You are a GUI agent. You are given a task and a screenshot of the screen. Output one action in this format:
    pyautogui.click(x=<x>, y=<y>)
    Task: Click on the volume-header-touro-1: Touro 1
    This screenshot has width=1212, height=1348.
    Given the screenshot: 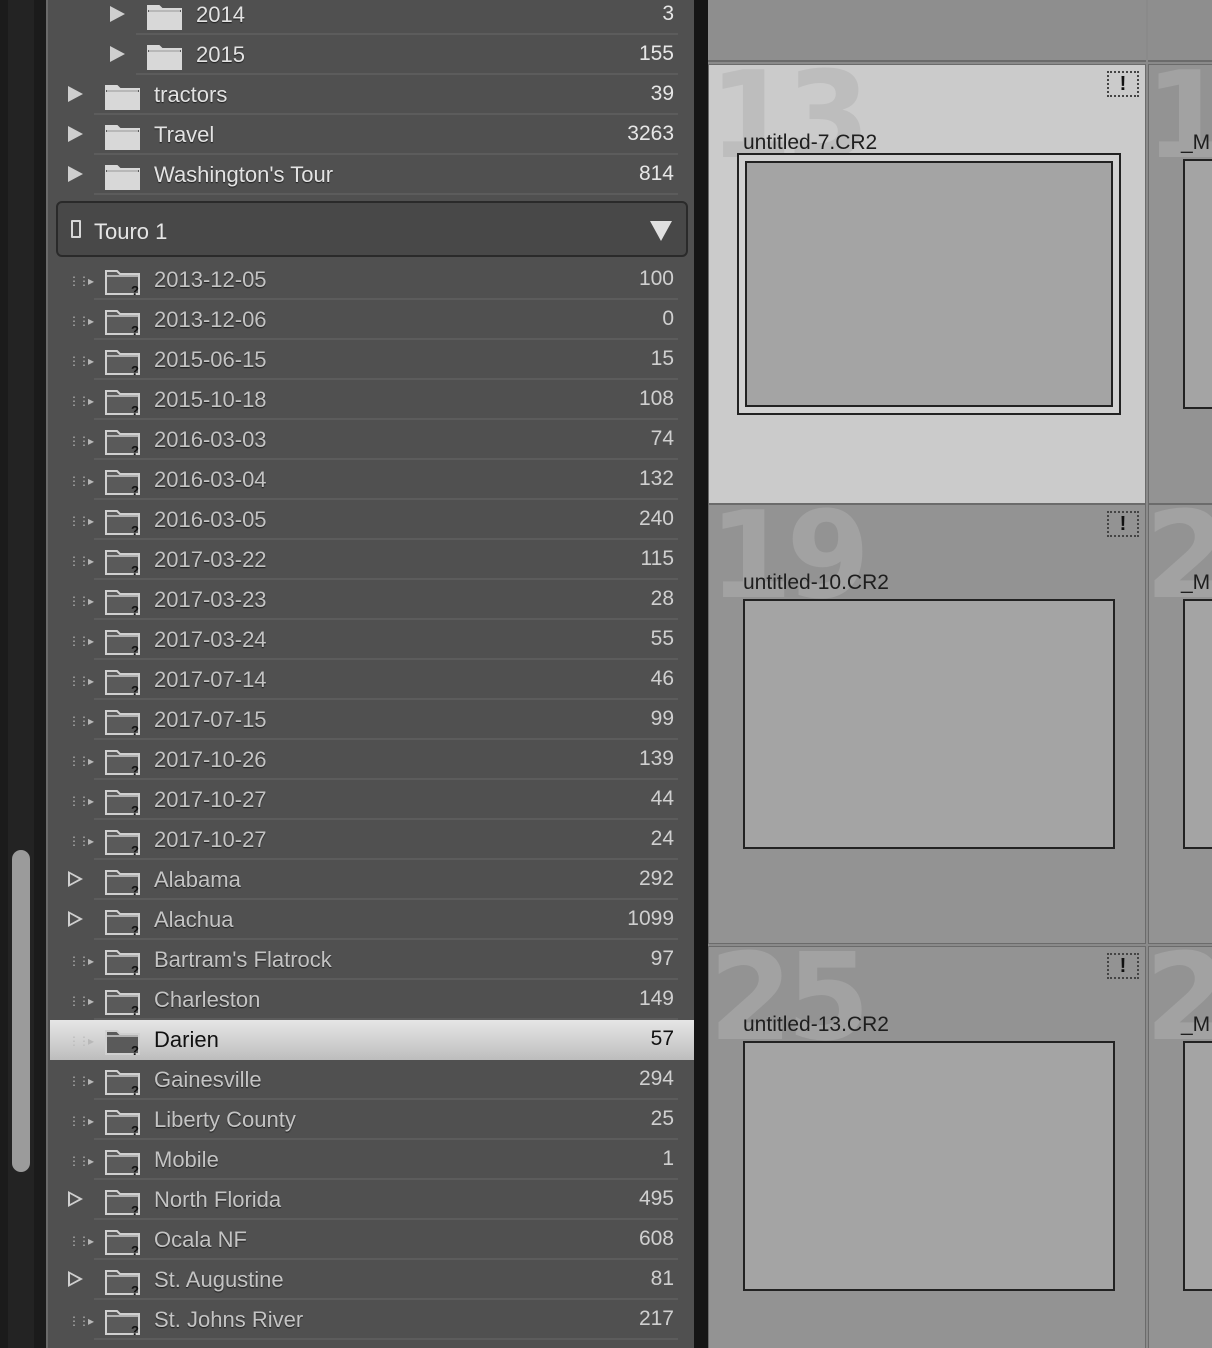 What is the action you would take?
    pyautogui.click(x=372, y=229)
    